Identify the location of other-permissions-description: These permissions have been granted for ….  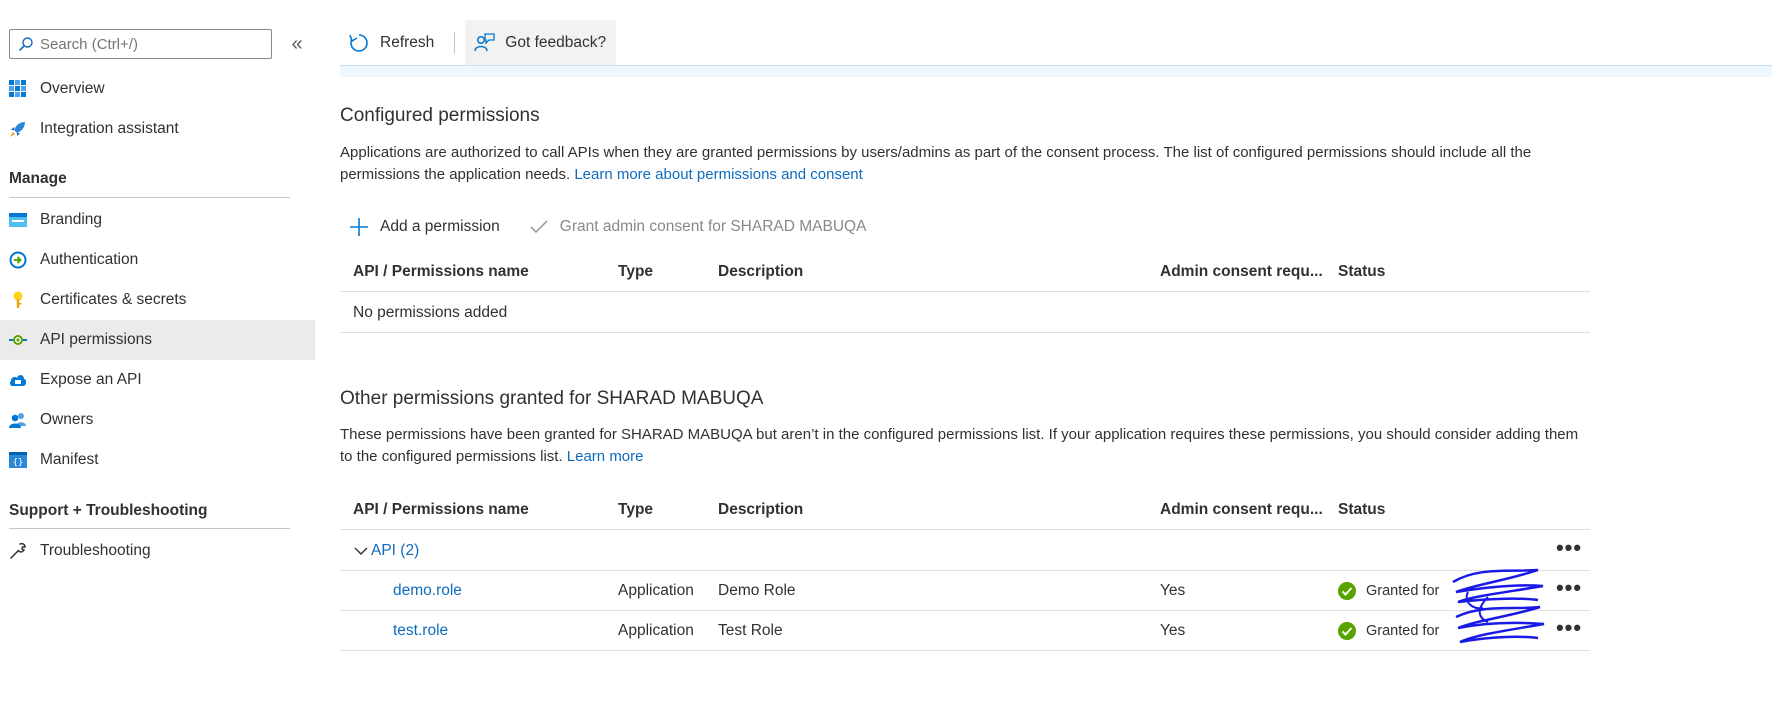
(960, 446).